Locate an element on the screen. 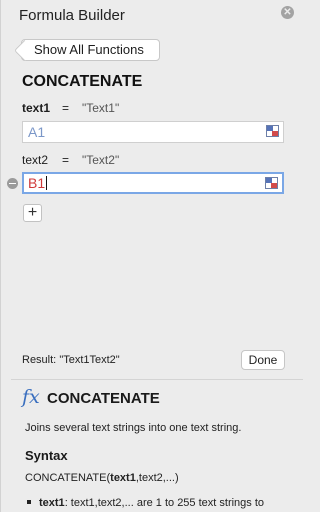  argument-name: text2 is located at coordinates (35, 160).